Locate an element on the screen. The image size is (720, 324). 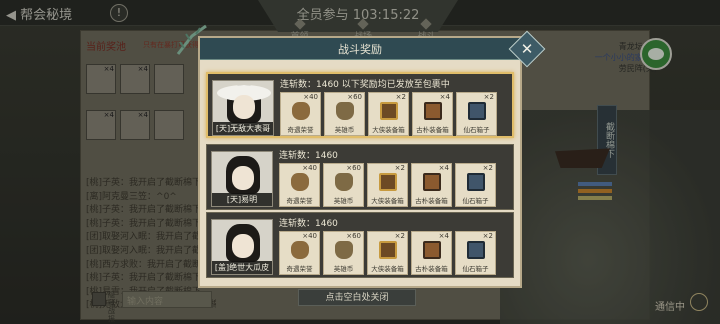
avatar: [盖]绝世大瓜皮 is located at coordinates (242, 247).